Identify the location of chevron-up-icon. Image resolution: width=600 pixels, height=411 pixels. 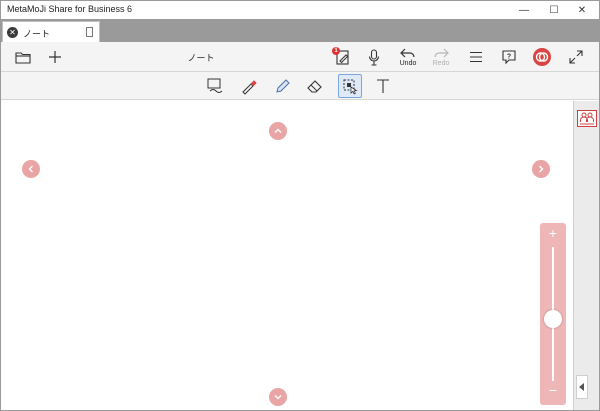
(278, 130).